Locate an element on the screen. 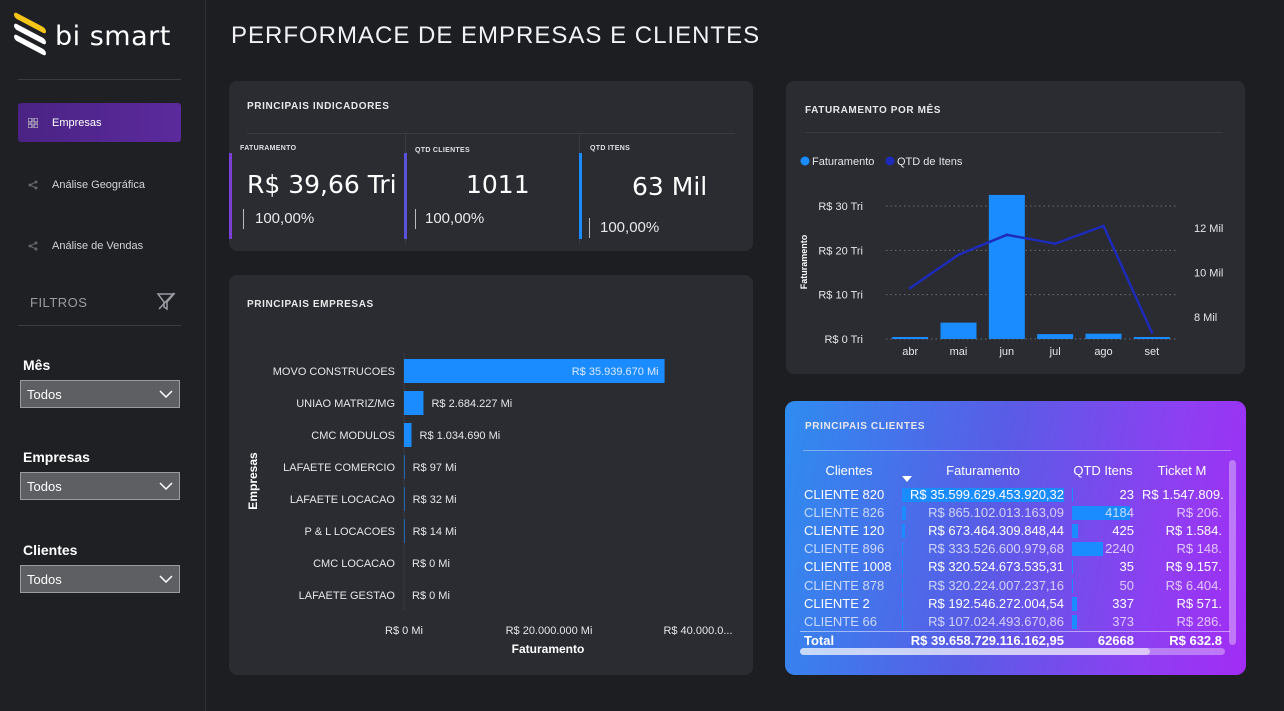 The height and width of the screenshot is (711, 1284). y2-tick-label: 12 Mil is located at coordinates (1208, 229).